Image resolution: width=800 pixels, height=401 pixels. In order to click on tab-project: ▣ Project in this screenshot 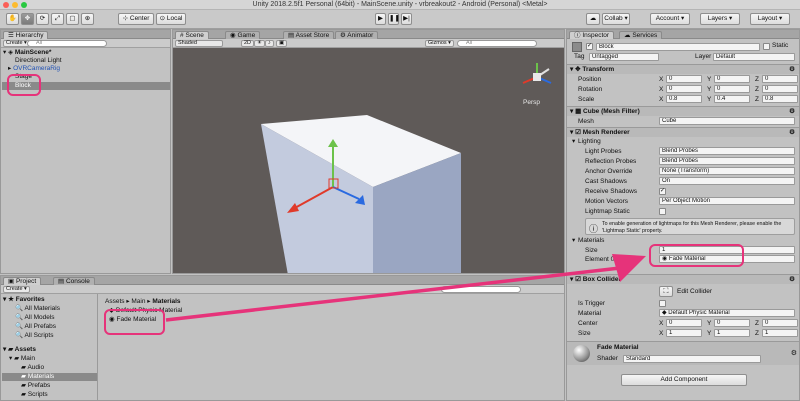, I will do `click(22, 281)`.